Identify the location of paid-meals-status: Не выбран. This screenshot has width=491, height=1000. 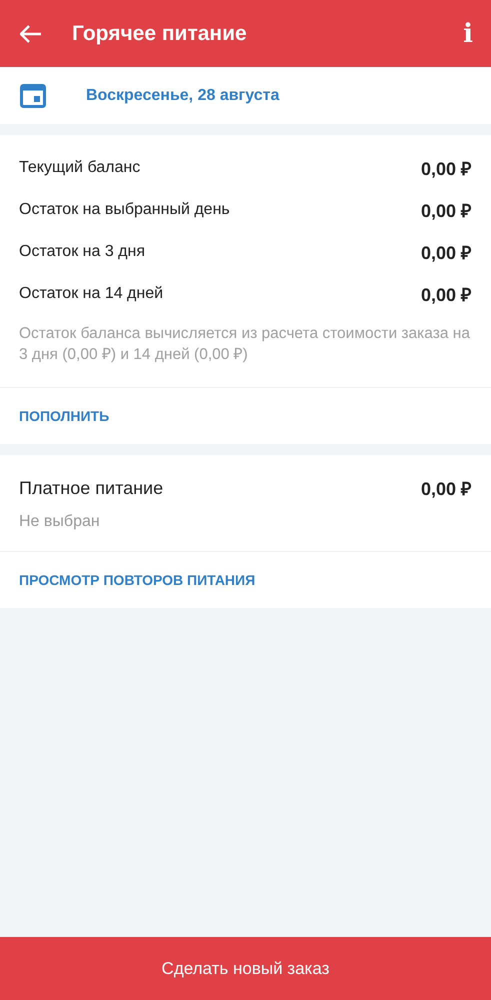
(59, 522).